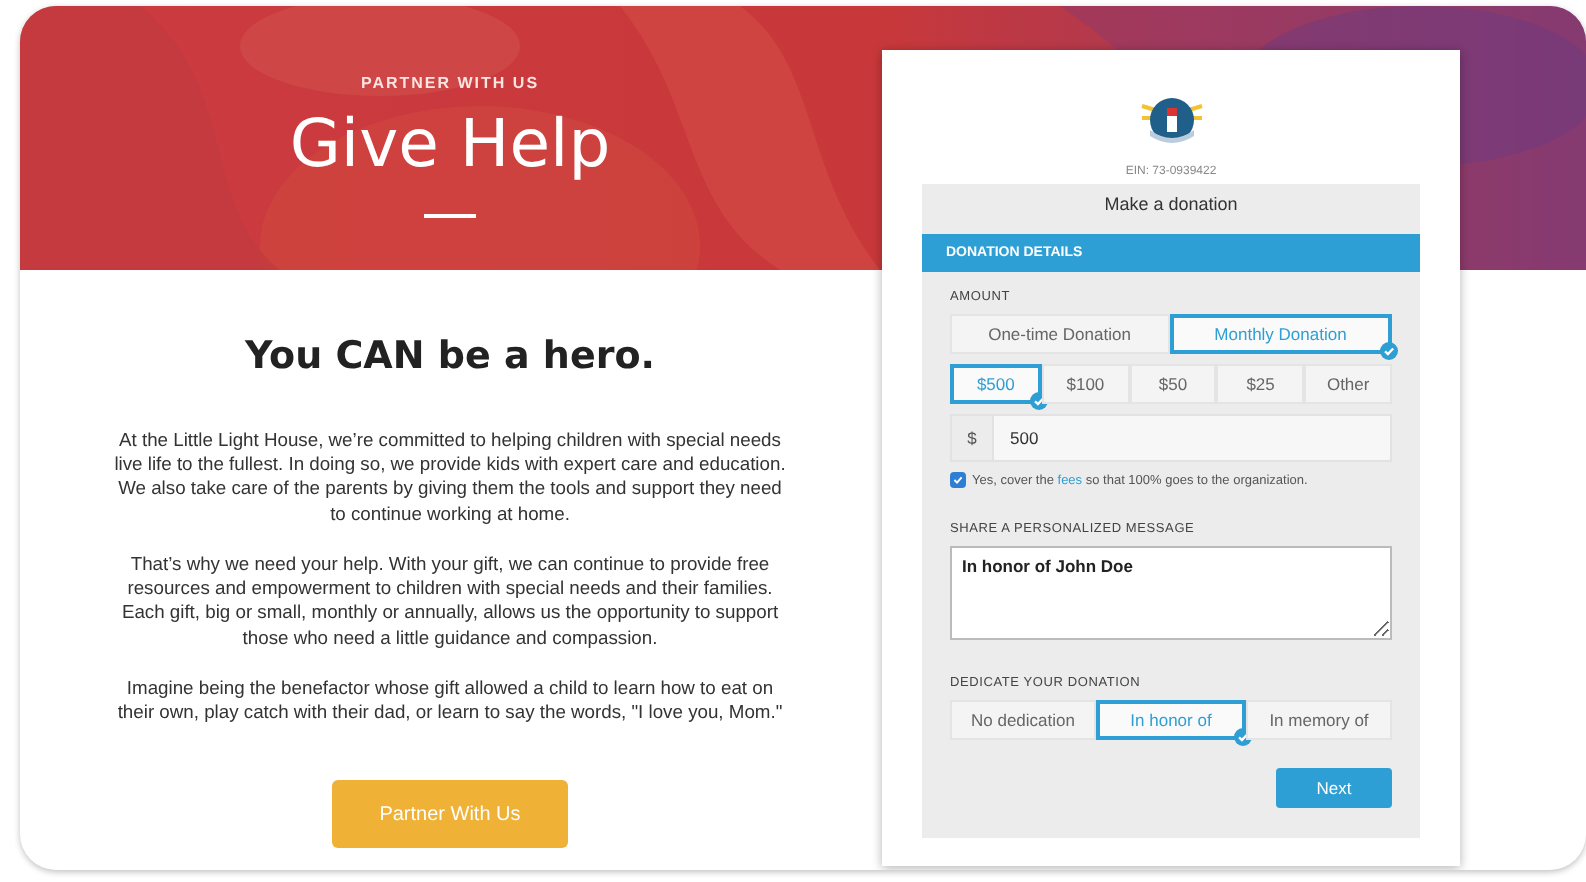 The image size is (1586, 882). What do you see at coordinates (1192, 438) in the screenshot?
I see `amount-input: 500` at bounding box center [1192, 438].